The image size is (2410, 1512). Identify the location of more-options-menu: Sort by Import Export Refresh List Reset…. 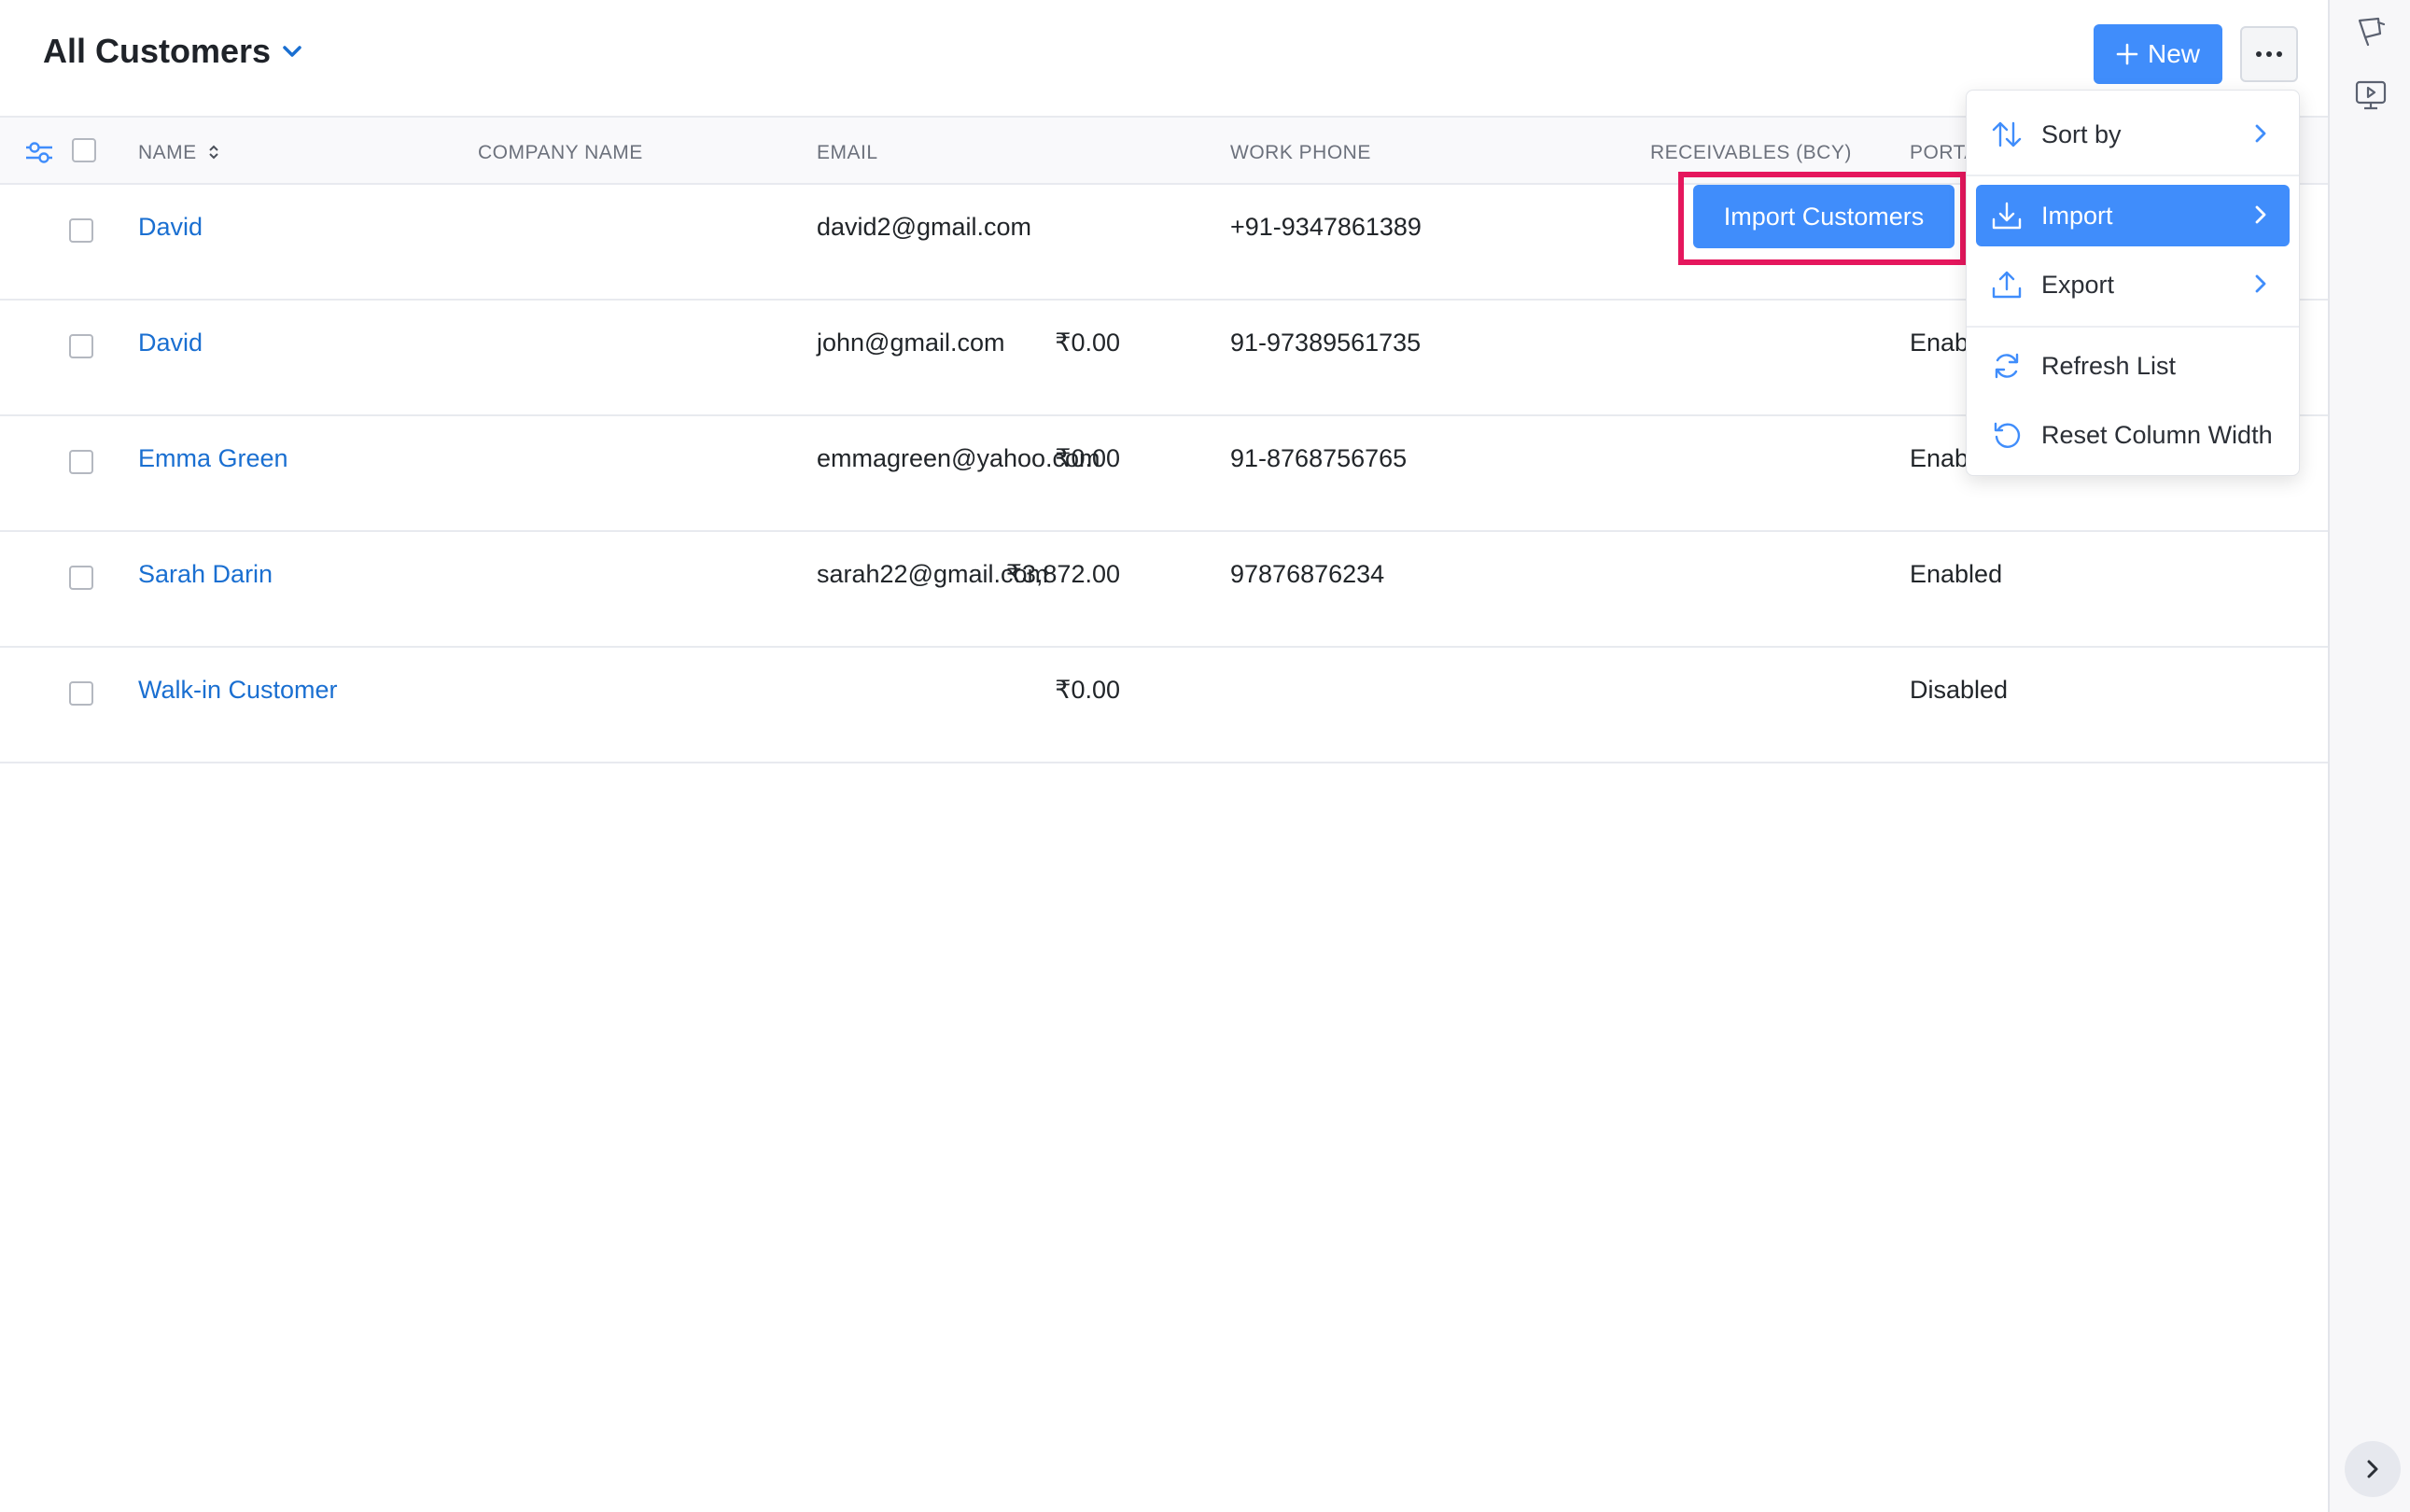
(2133, 283).